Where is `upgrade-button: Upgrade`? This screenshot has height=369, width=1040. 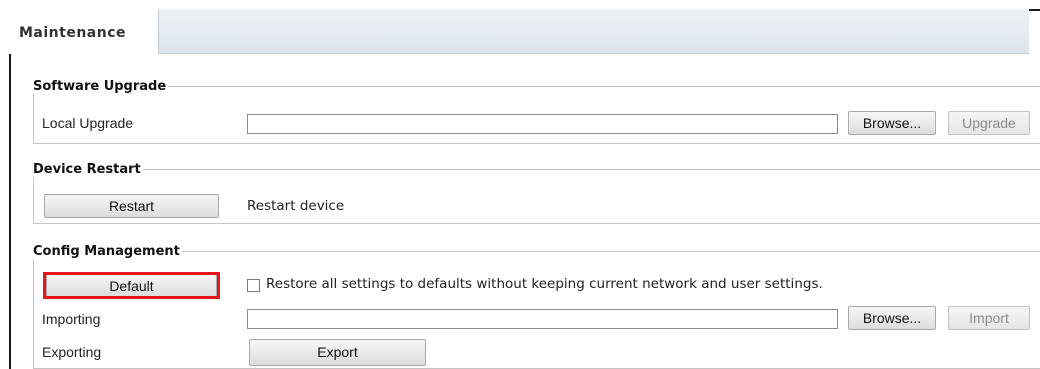
upgrade-button: Upgrade is located at coordinates (989, 123).